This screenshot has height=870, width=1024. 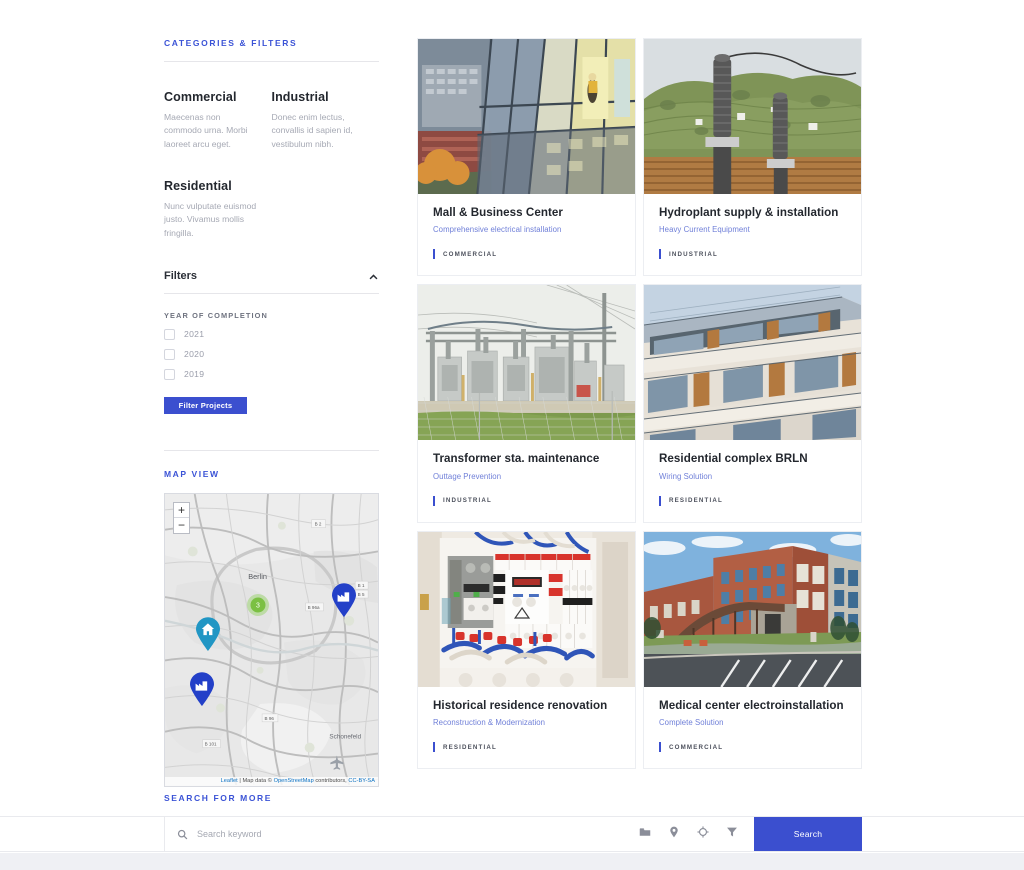 What do you see at coordinates (489, 723) in the screenshot?
I see `project-subtitle: Reconstruction & Modernization` at bounding box center [489, 723].